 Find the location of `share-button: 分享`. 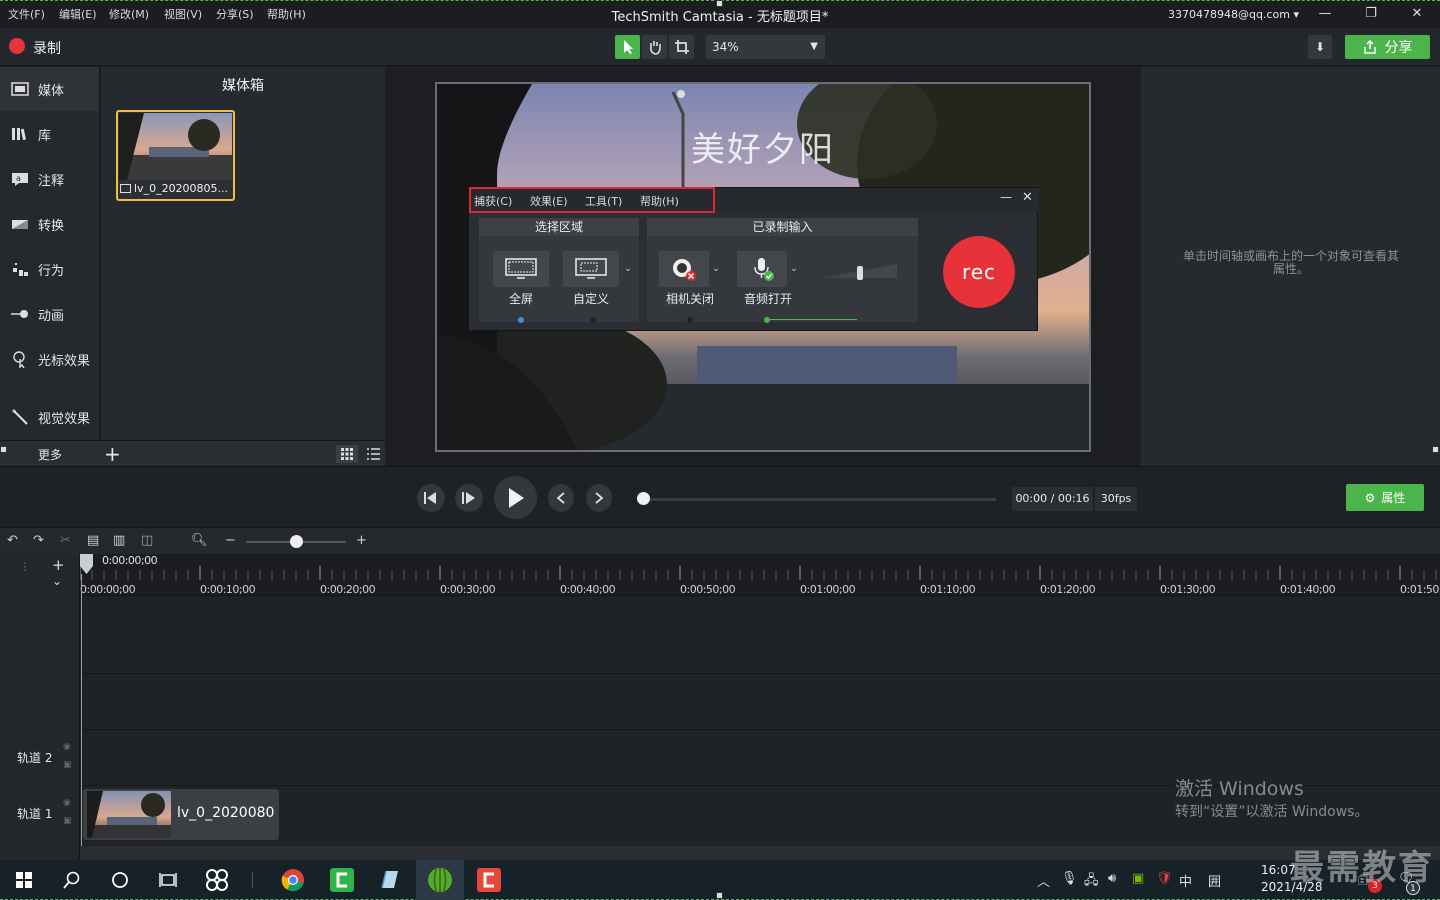

share-button: 分享 is located at coordinates (1387, 47).